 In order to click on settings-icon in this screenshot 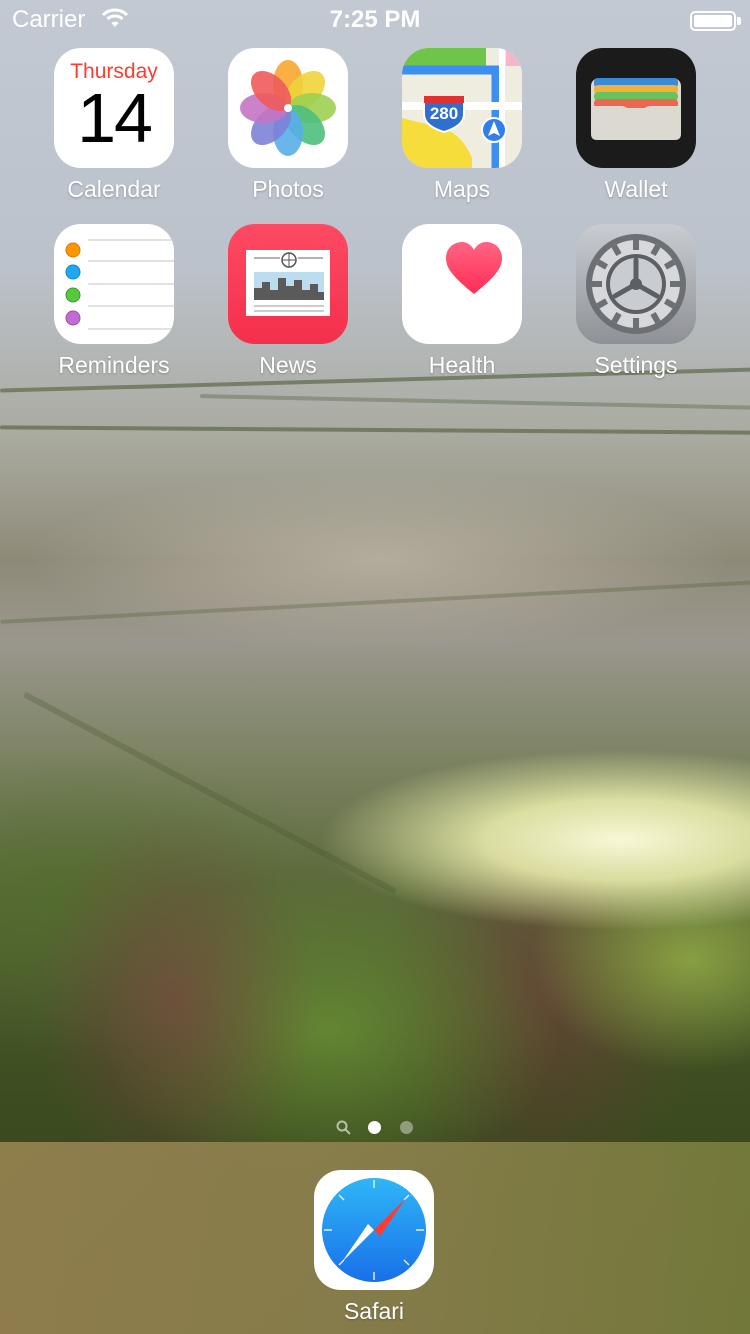, I will do `click(636, 284)`.